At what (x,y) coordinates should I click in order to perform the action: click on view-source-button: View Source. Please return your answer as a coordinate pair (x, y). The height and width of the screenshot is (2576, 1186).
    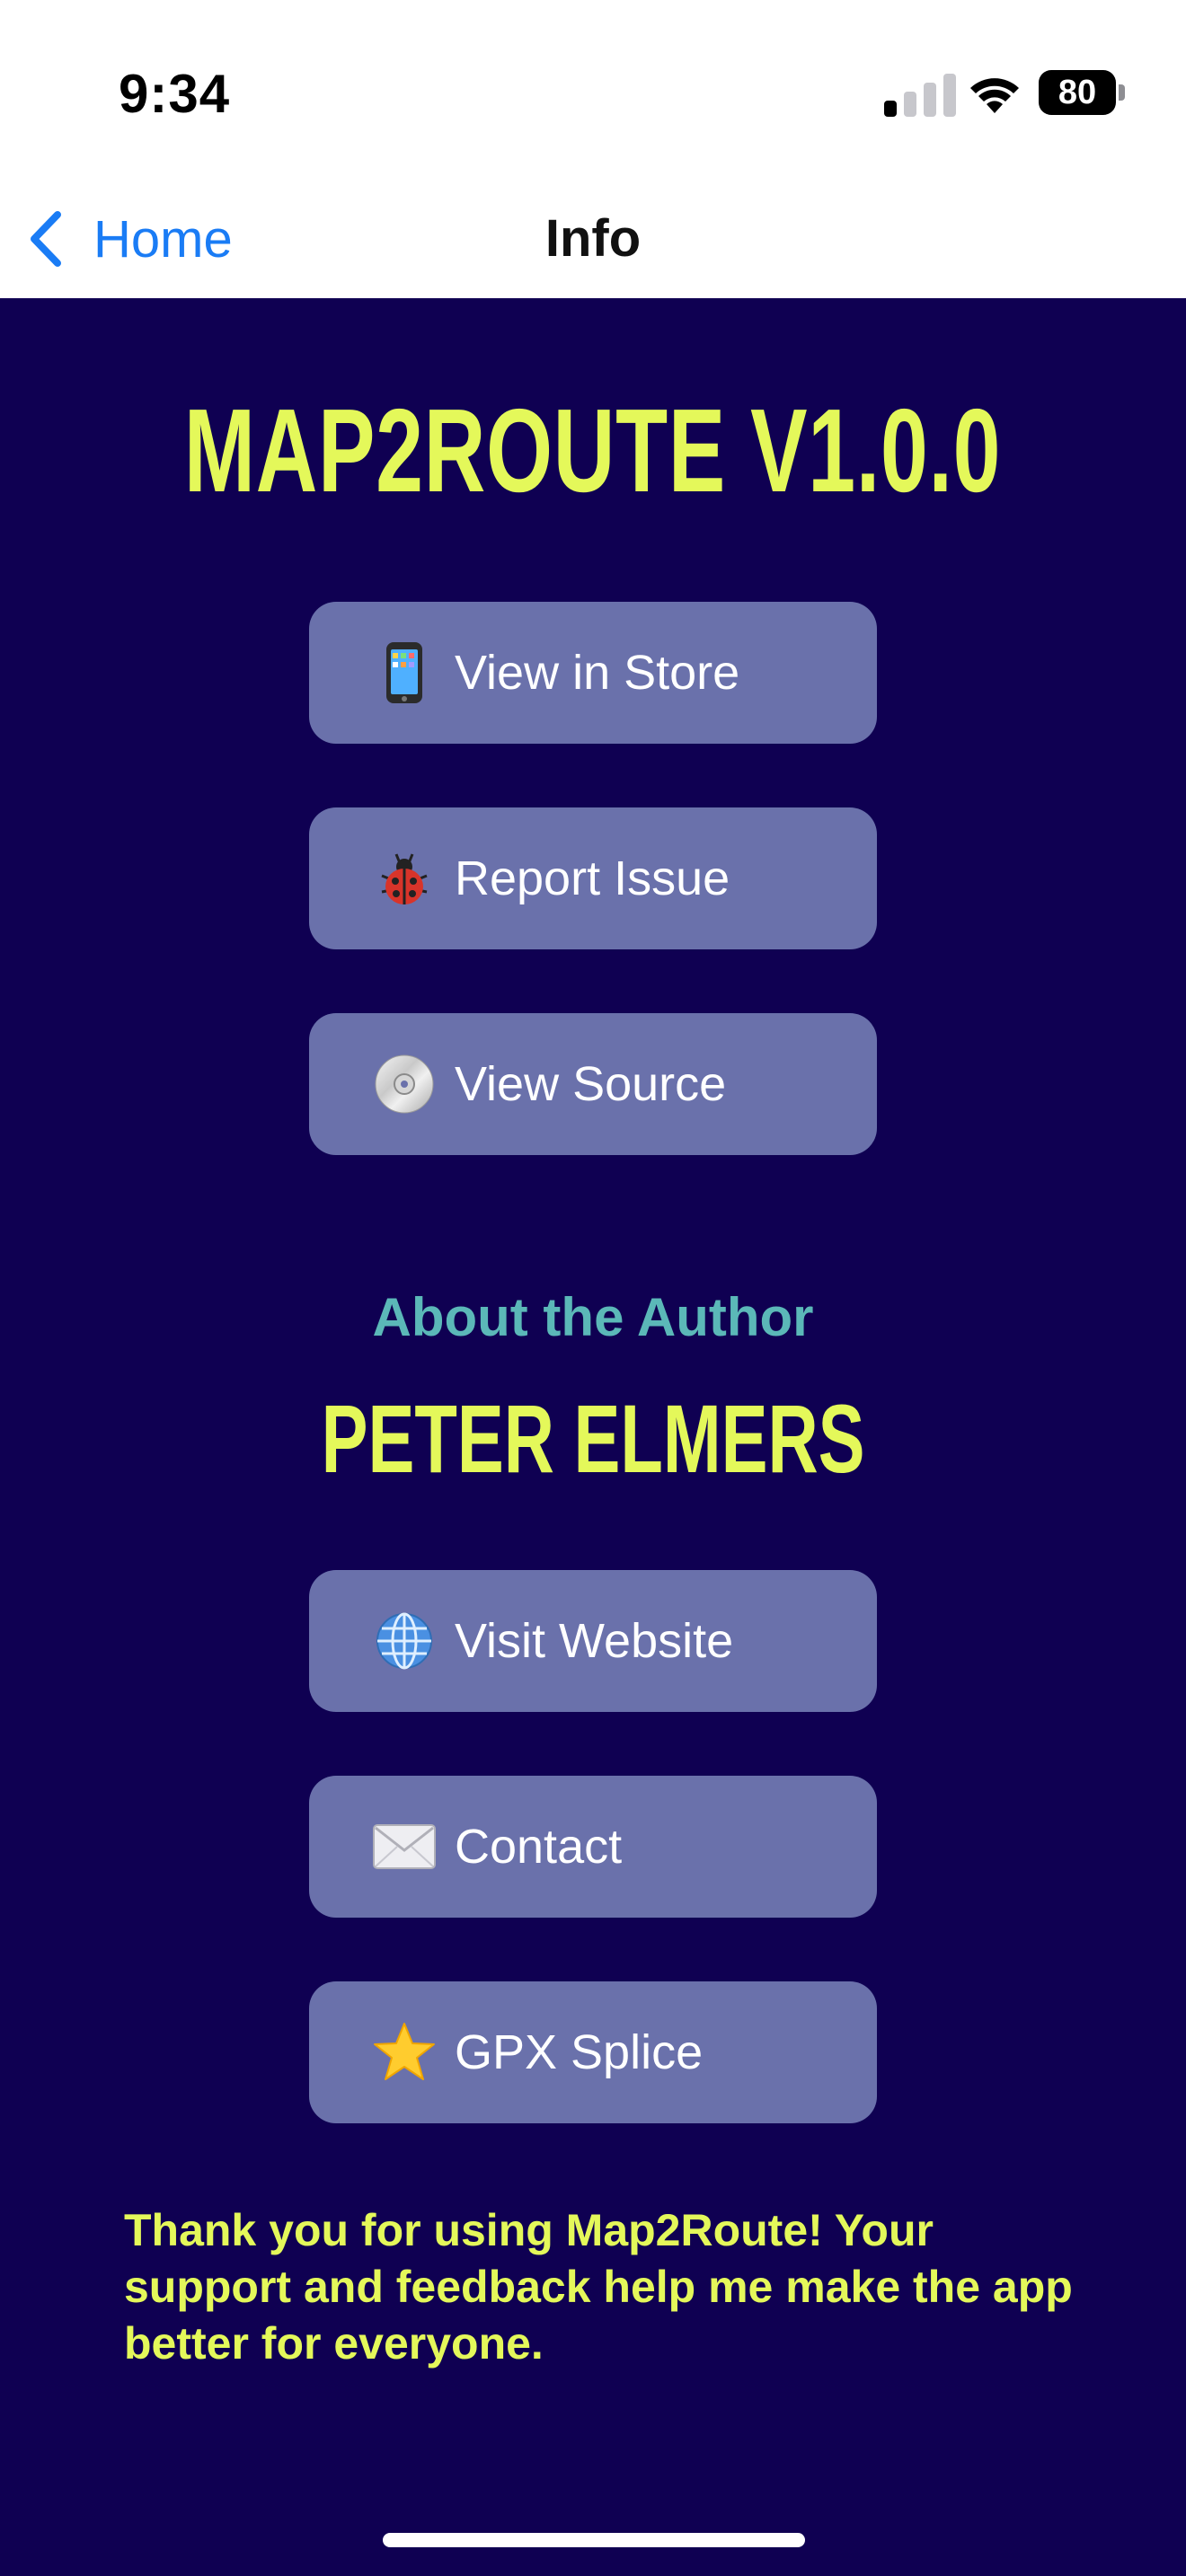
    Looking at the image, I should click on (593, 1084).